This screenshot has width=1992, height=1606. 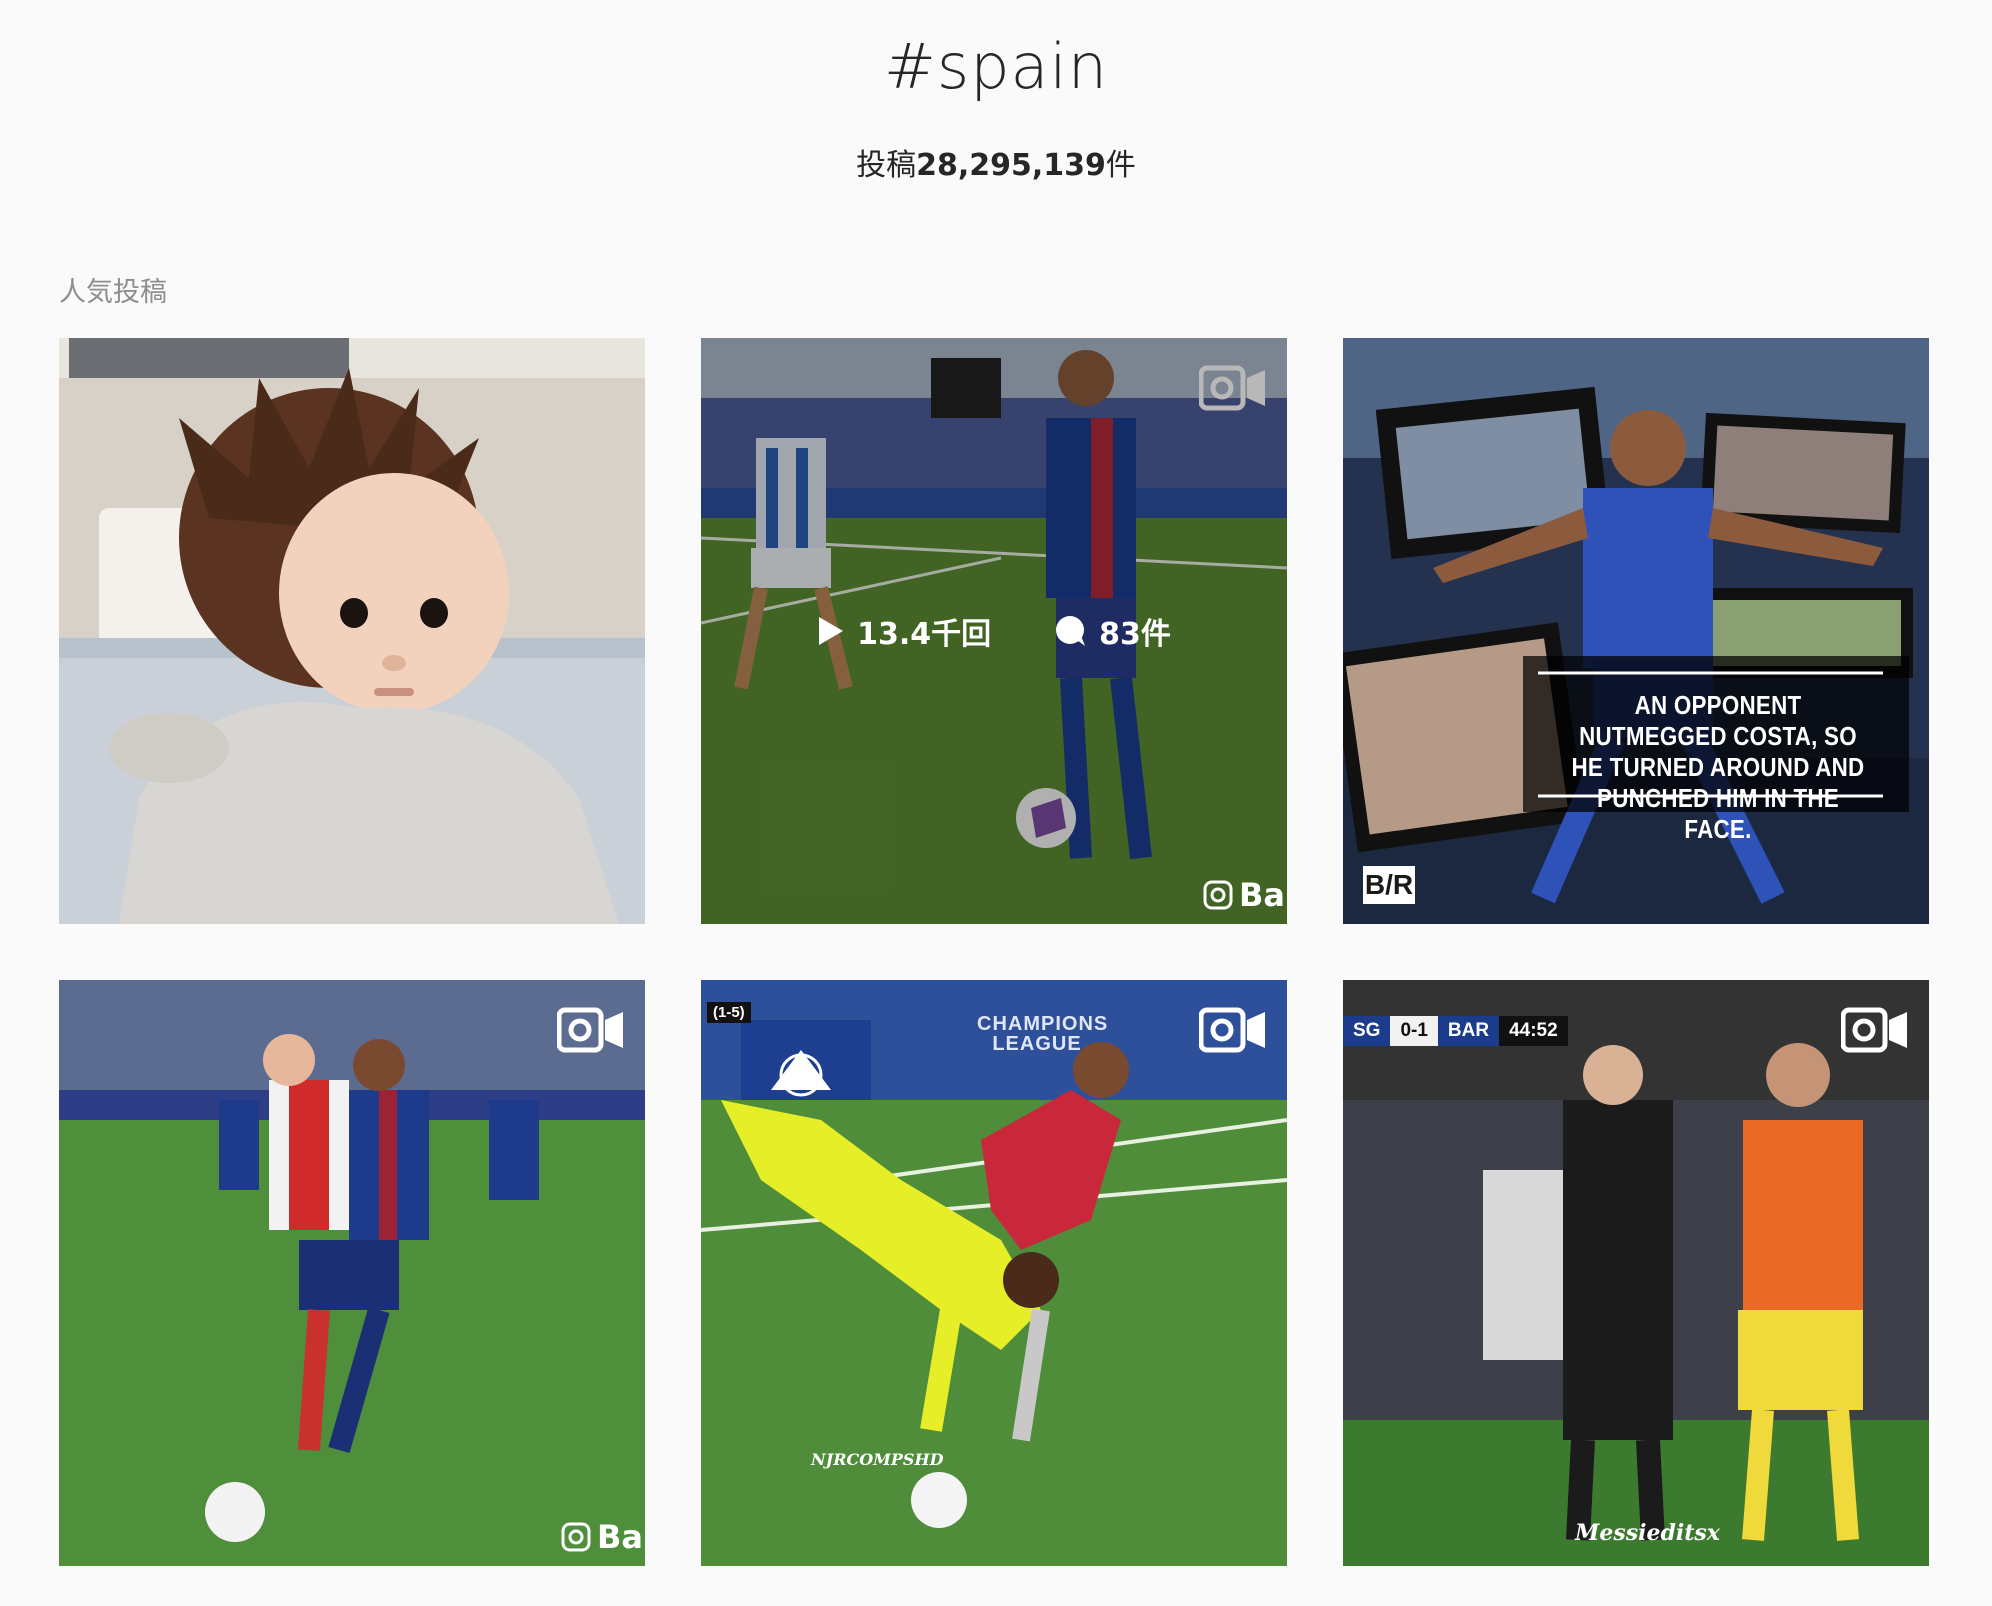 I want to click on scoreboard-clock: 44:52, so click(x=1533, y=1031).